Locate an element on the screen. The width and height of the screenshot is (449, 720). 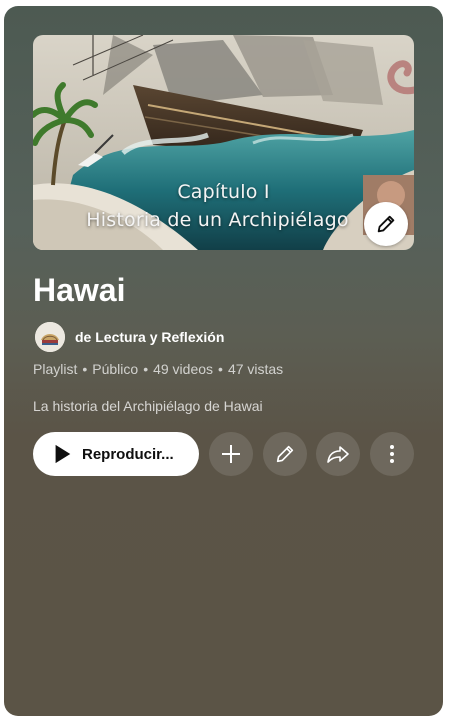
playlist-visibility: Público is located at coordinates (115, 369).